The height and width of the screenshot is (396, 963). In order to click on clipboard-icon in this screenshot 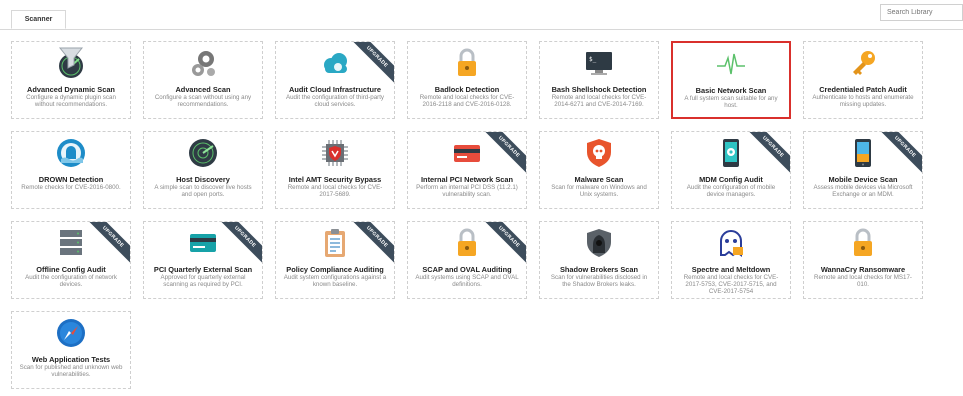, I will do `click(335, 243)`.